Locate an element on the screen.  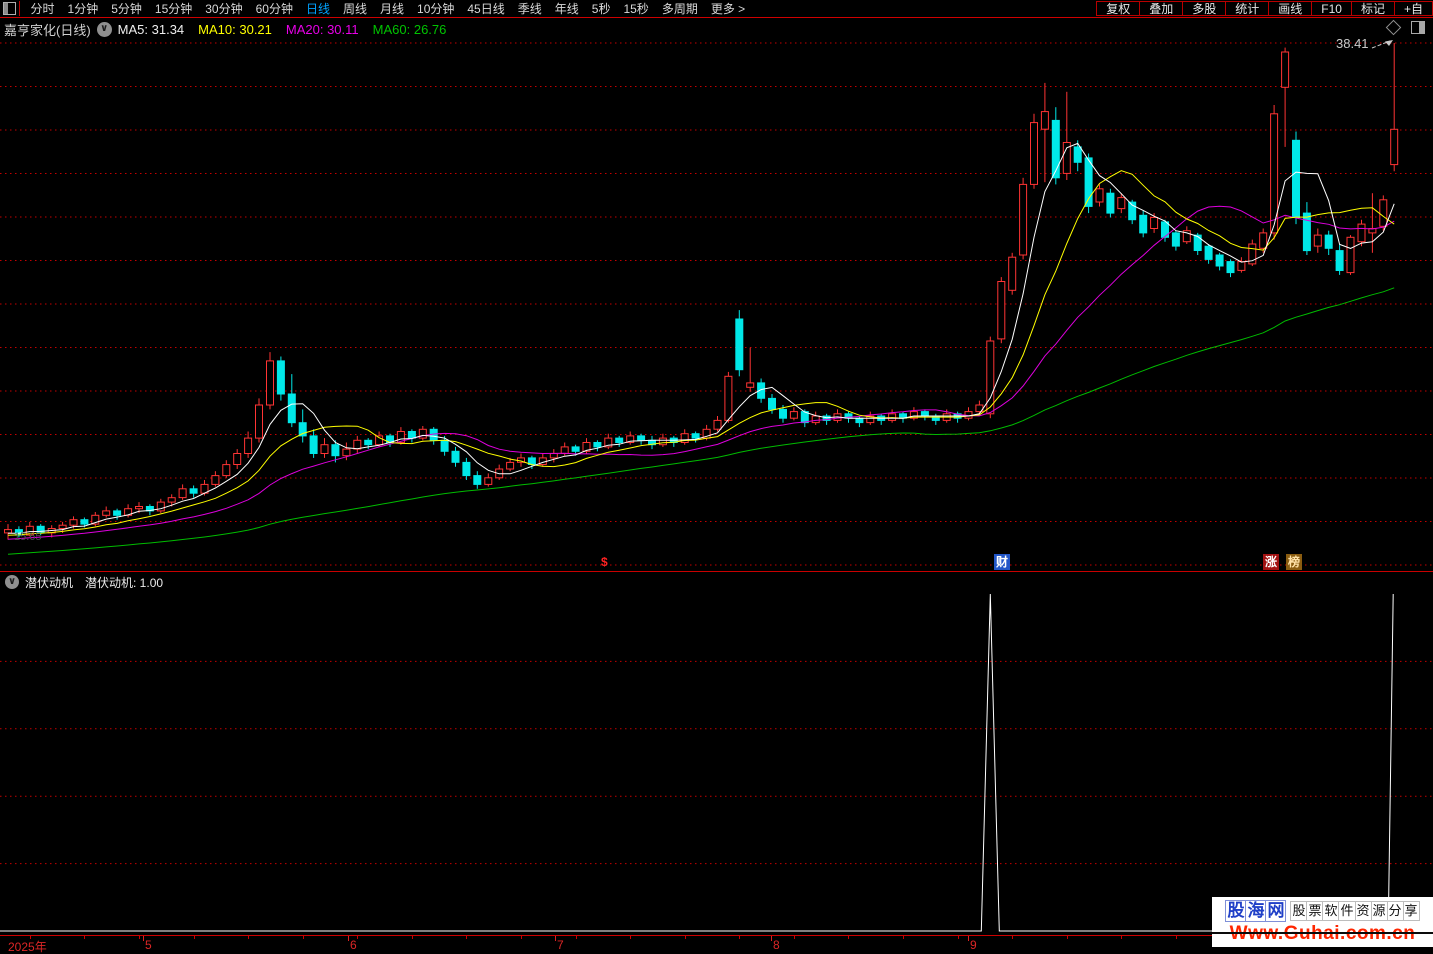
indicator-value: 潜伏动机: 1.00 is located at coordinates (124, 582).